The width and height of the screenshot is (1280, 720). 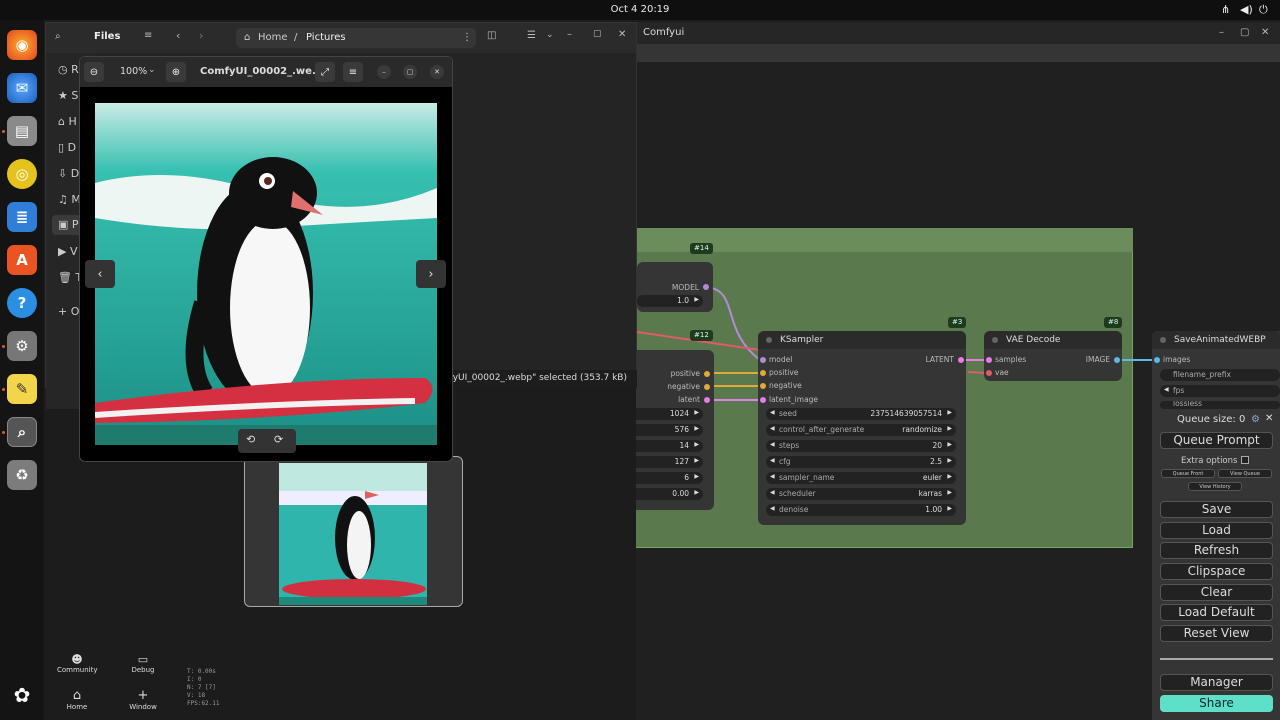 I want to click on load-default-button: Load Default, so click(x=1216, y=612).